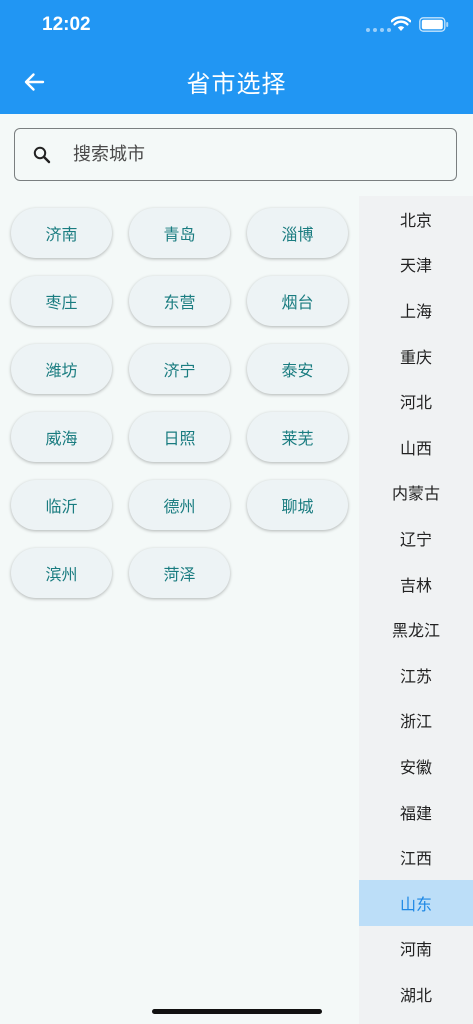 The image size is (473, 1024). Describe the element at coordinates (416, 356) in the screenshot. I see `province-item: 重庆` at that location.